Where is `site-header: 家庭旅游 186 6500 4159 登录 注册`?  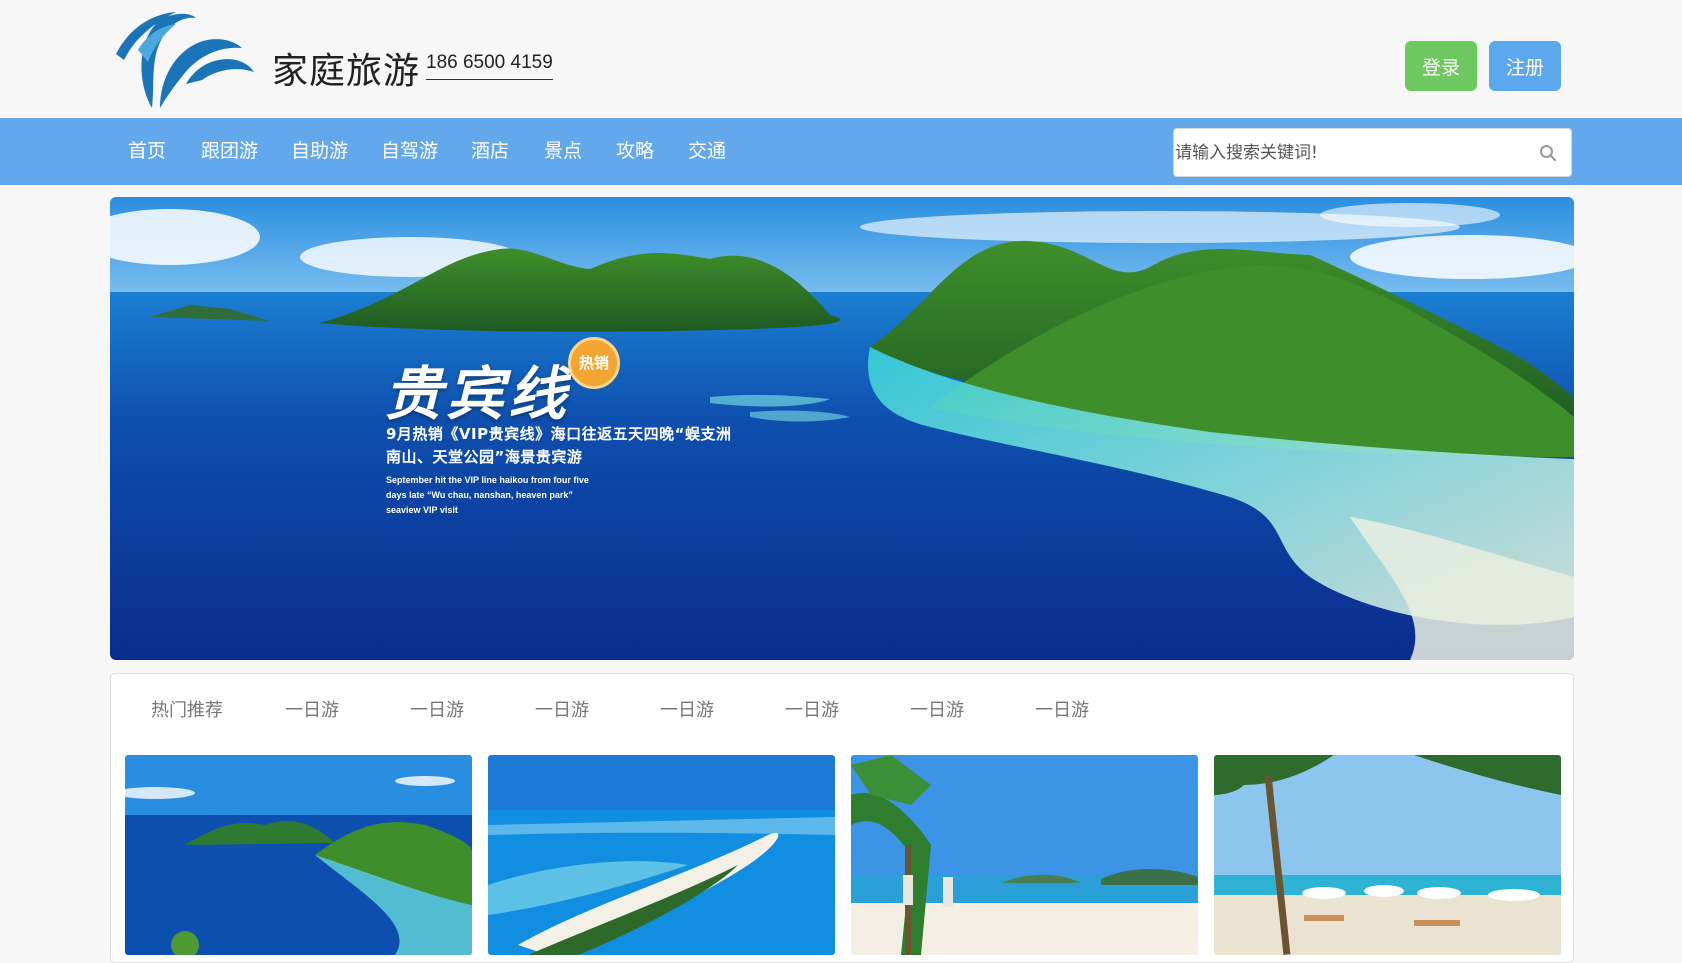 site-header: 家庭旅游 186 6500 4159 登录 注册 is located at coordinates (841, 59).